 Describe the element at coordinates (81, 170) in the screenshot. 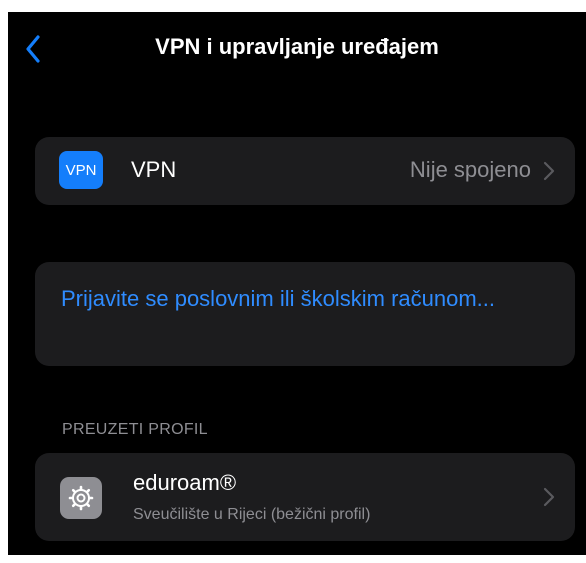

I see `vpn-badge-icon: VPN` at that location.